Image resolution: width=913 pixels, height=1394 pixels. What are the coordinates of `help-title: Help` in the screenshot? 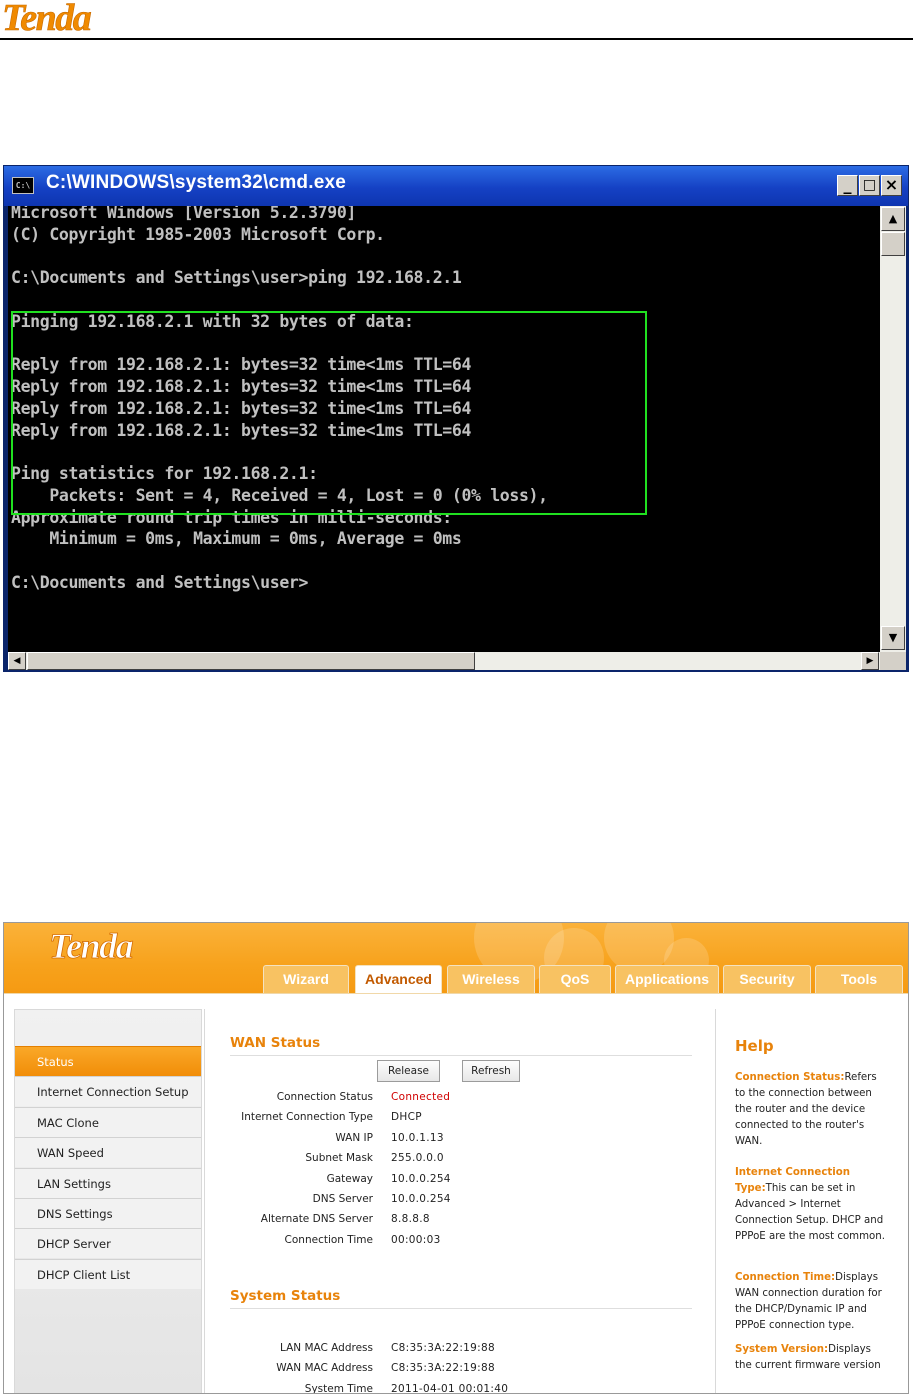 It's located at (754, 1046).